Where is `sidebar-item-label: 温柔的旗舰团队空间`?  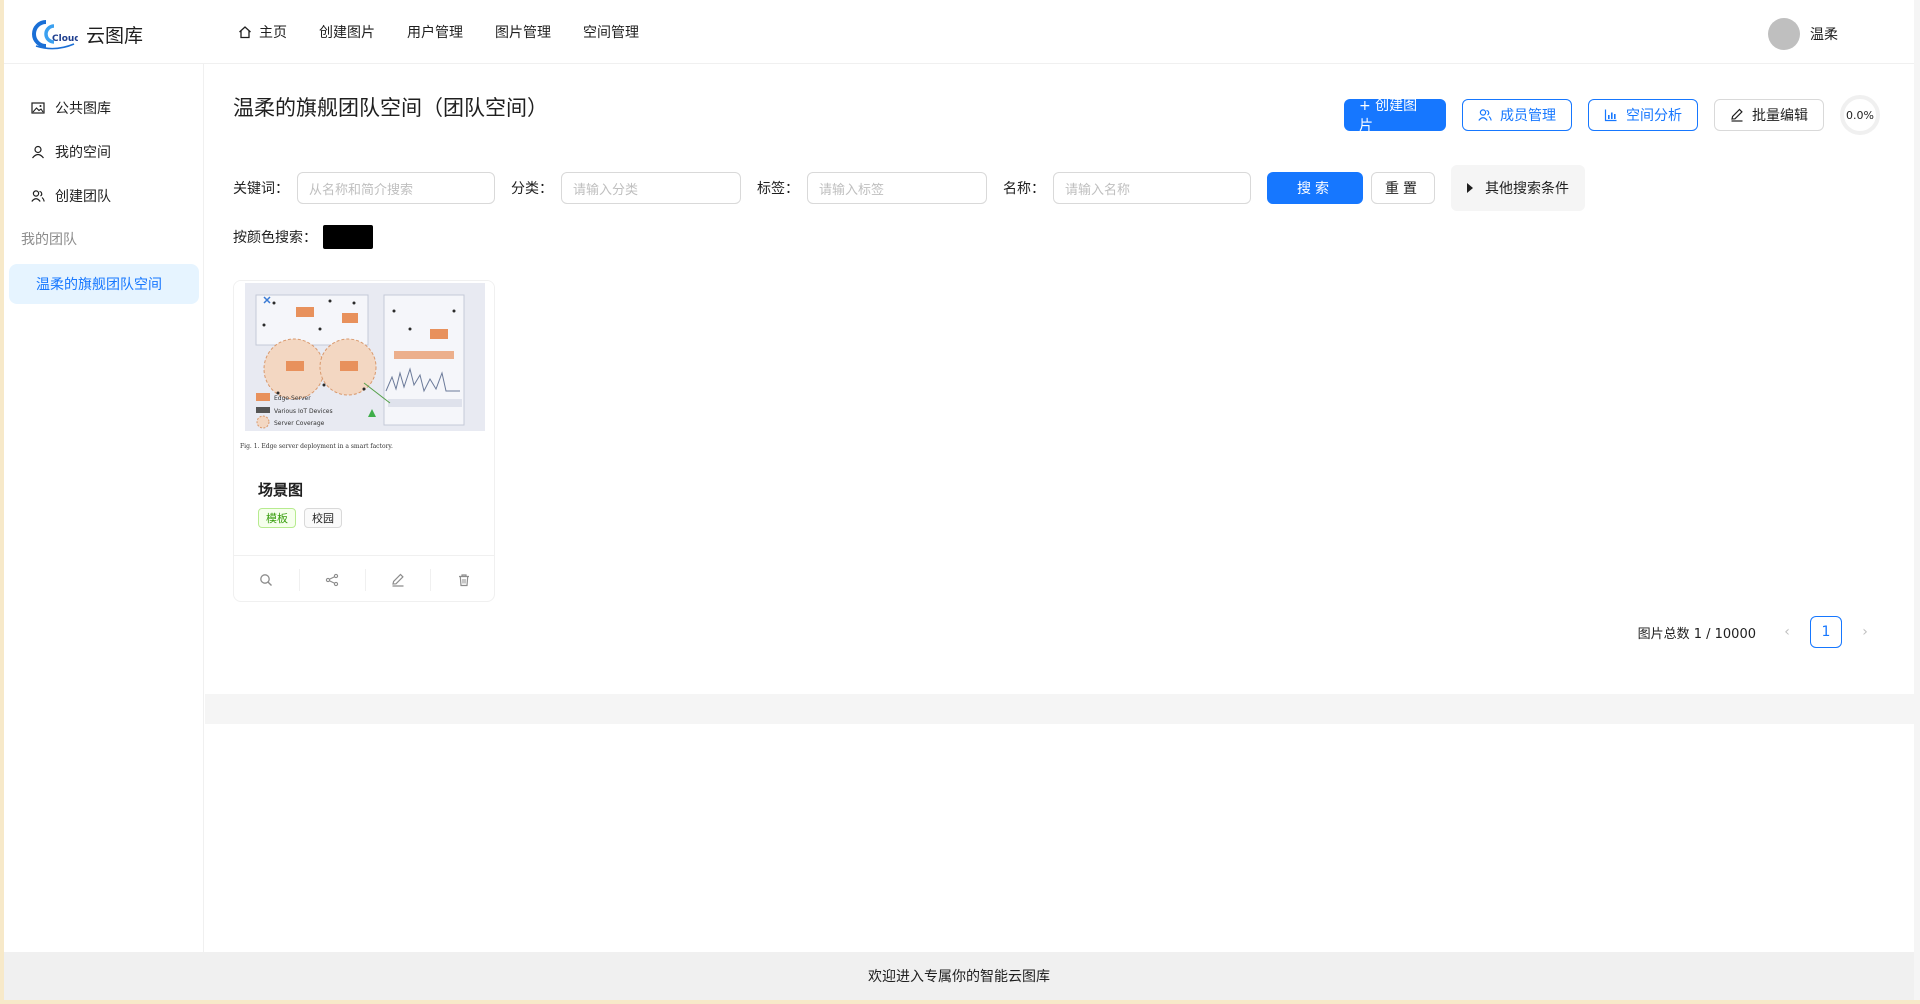 sidebar-item-label: 温柔的旗舰团队空间 is located at coordinates (99, 285).